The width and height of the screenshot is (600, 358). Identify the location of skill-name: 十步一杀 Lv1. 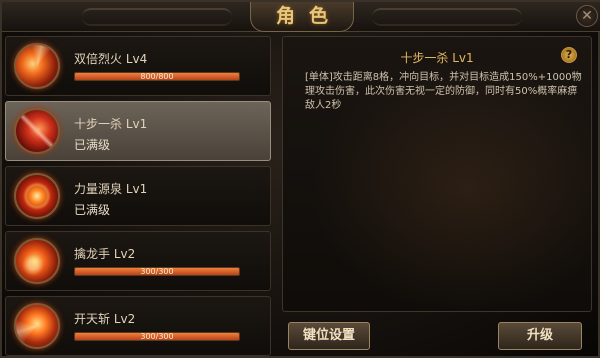
(111, 124).